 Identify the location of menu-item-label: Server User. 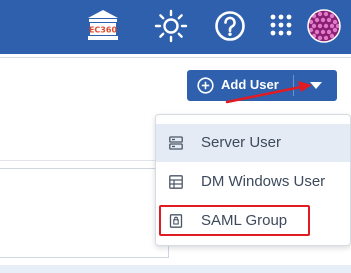
(241, 142).